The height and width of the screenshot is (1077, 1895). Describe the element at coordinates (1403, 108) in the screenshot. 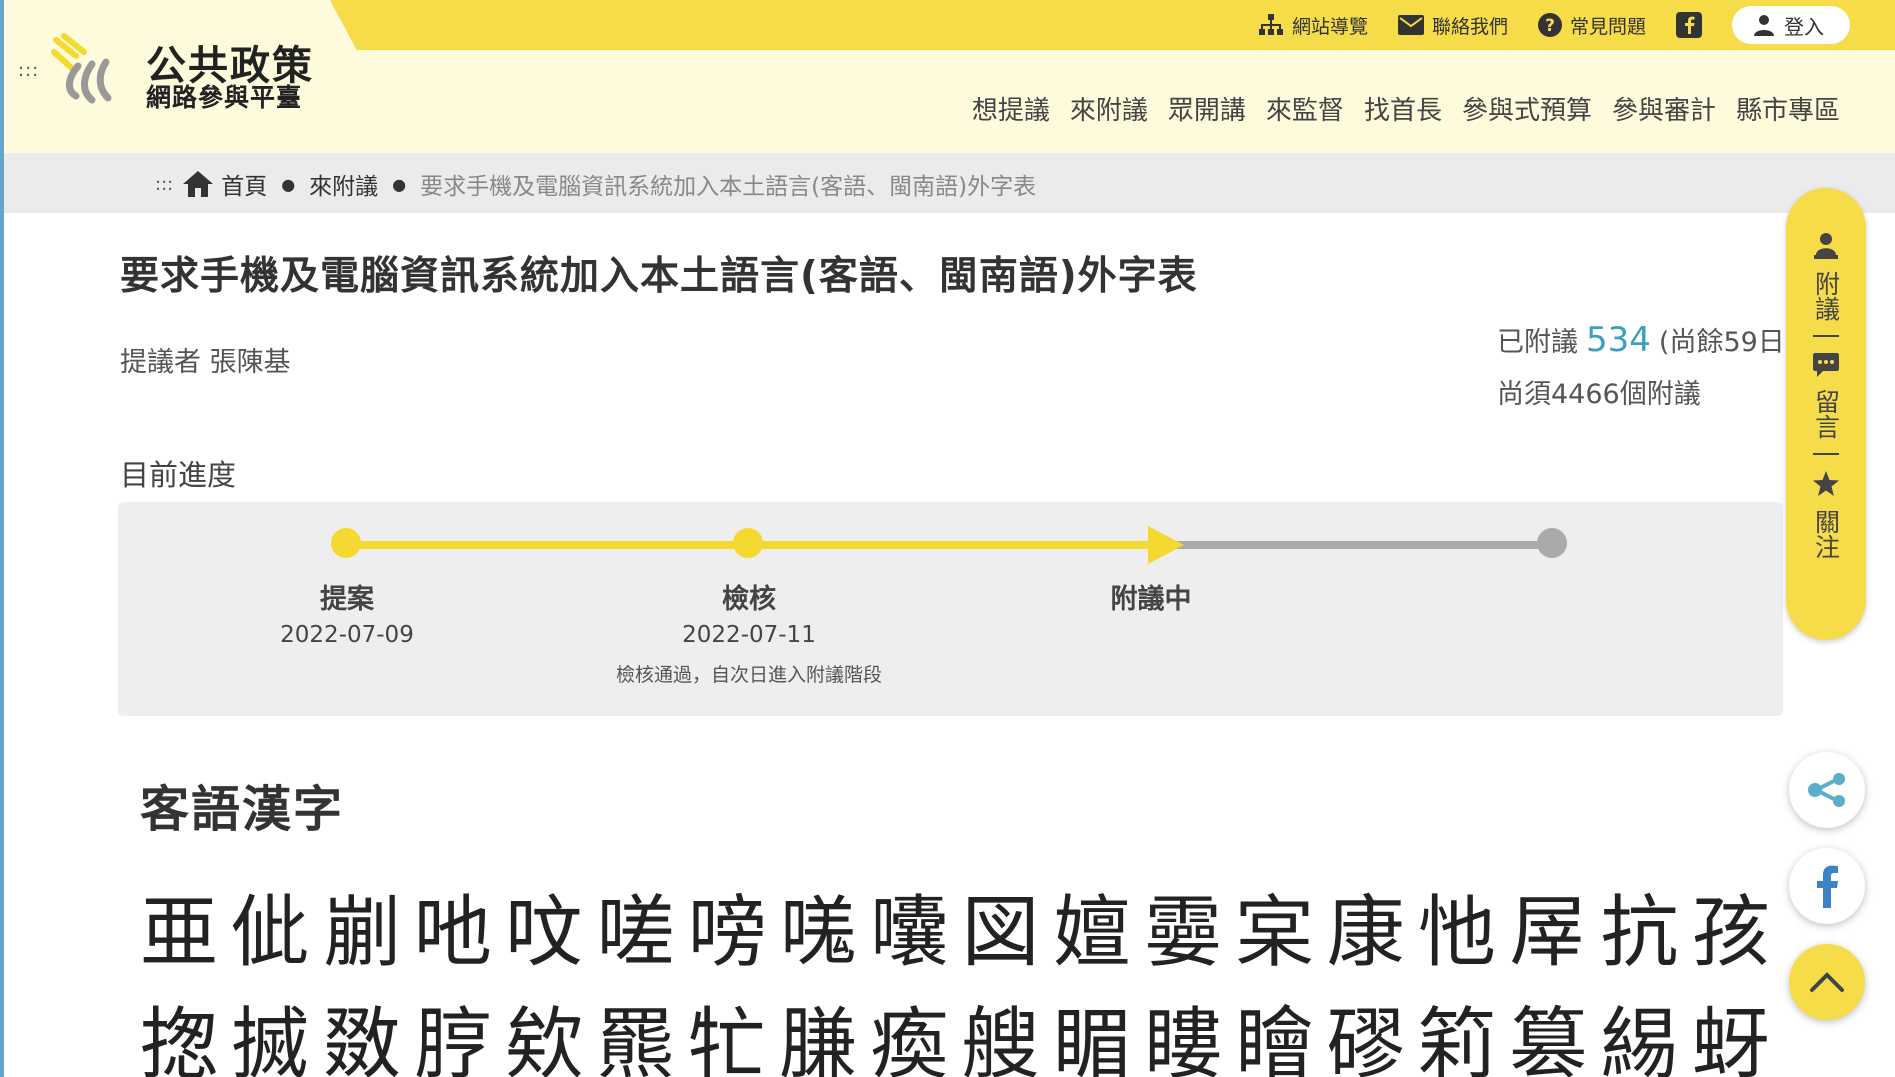

I see `nav-find-leader: 找首長` at that location.